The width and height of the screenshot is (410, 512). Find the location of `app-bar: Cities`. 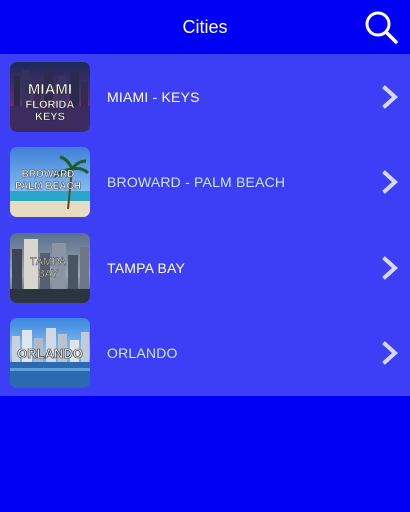

app-bar: Cities is located at coordinates (205, 27).